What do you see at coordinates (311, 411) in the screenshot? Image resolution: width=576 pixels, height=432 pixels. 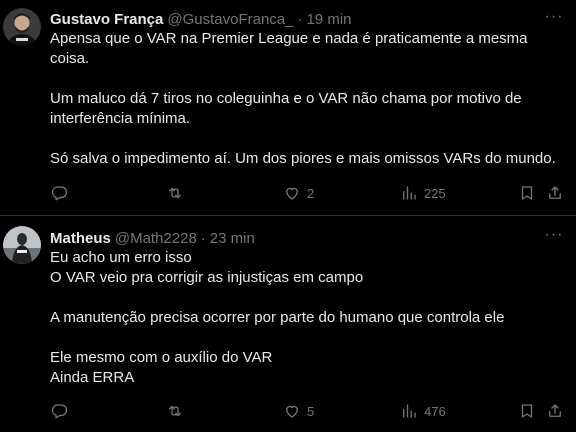 I see `like-count: 5` at bounding box center [311, 411].